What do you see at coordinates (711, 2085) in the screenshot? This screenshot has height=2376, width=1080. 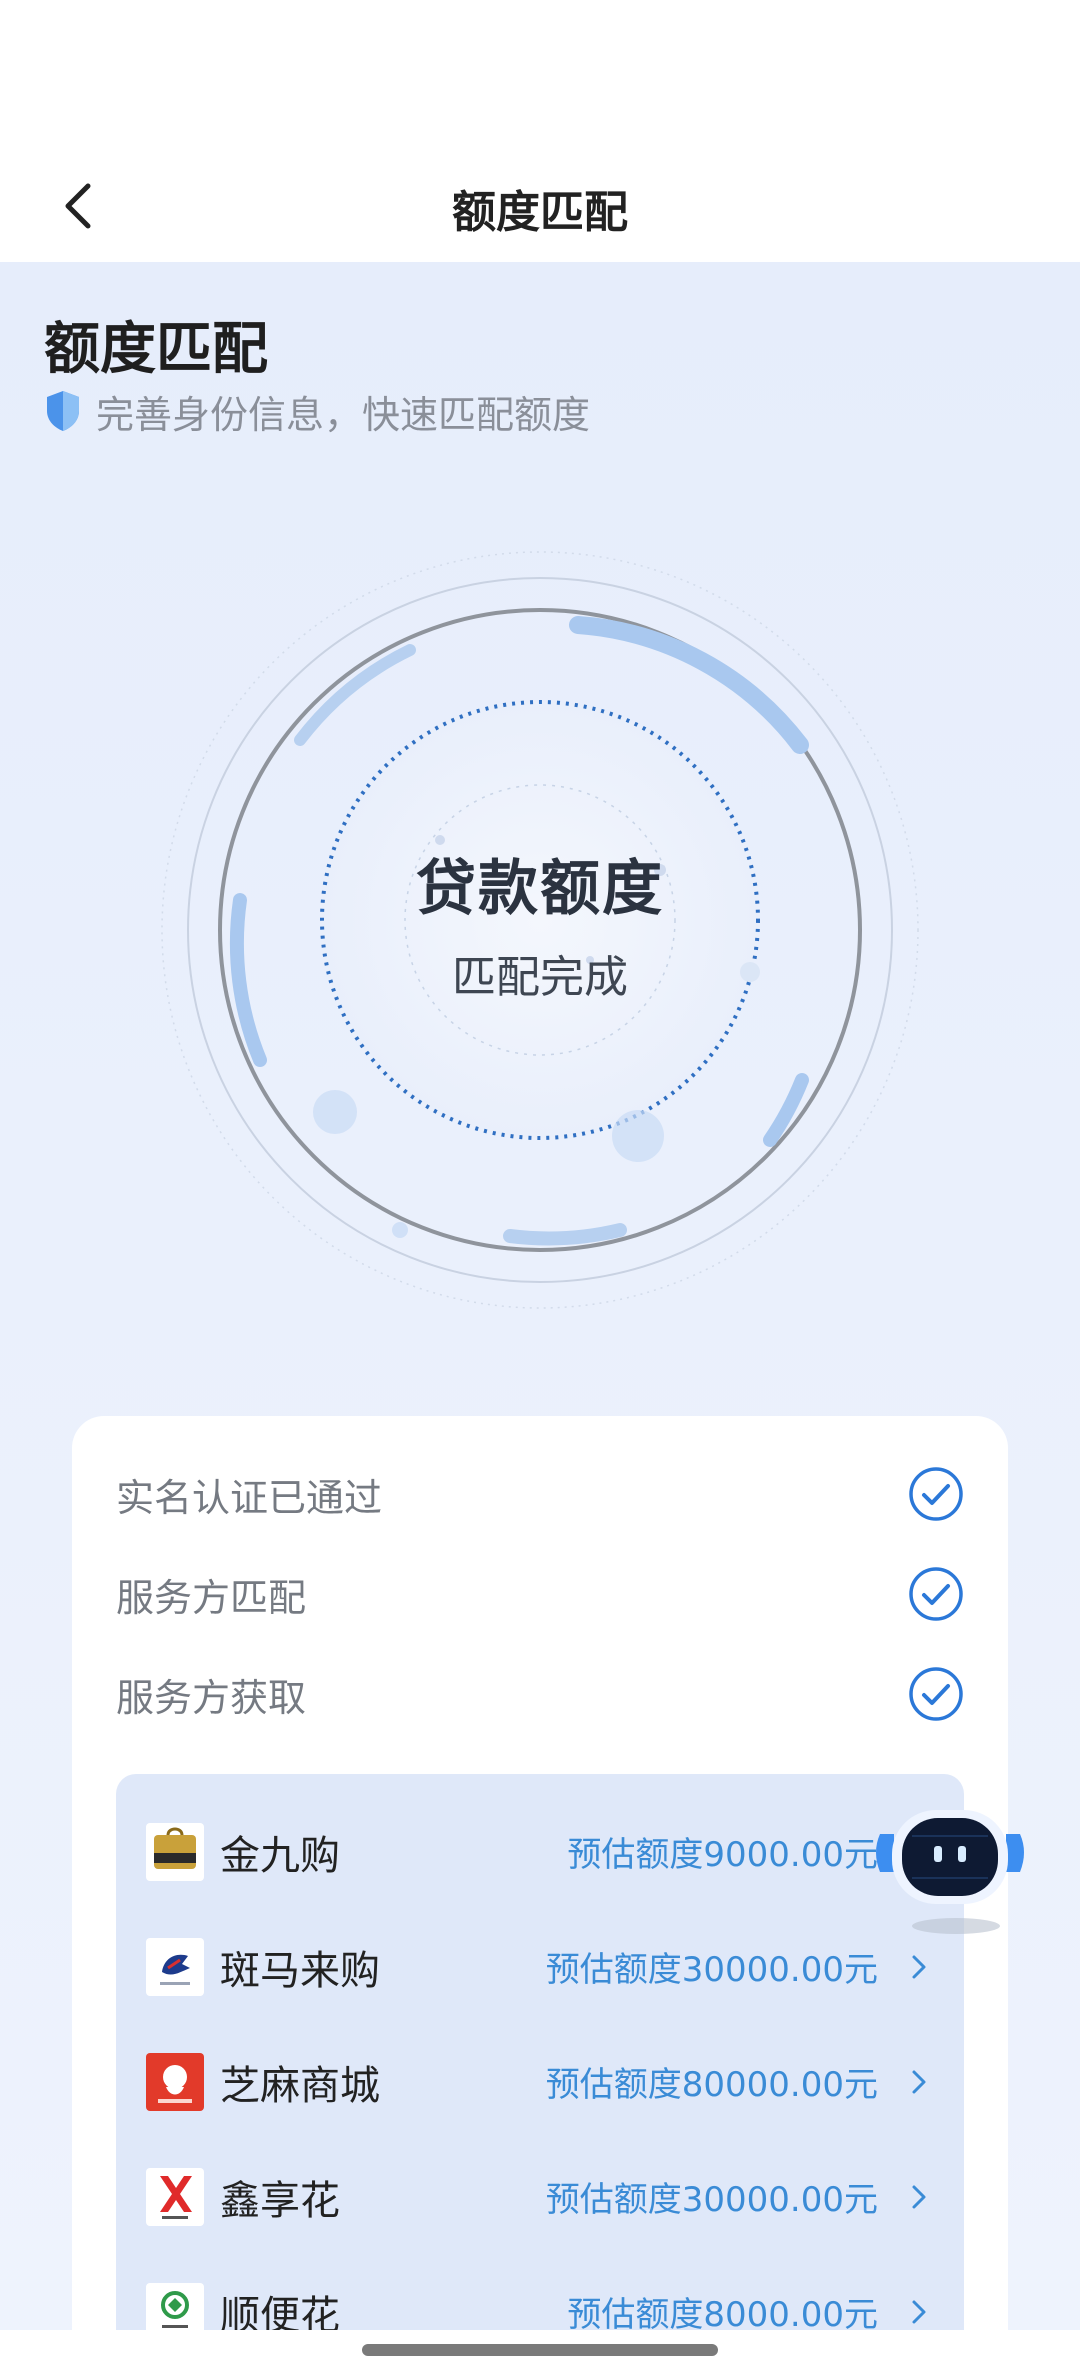 I see `provider-amount: 预估额度80000.00元` at bounding box center [711, 2085].